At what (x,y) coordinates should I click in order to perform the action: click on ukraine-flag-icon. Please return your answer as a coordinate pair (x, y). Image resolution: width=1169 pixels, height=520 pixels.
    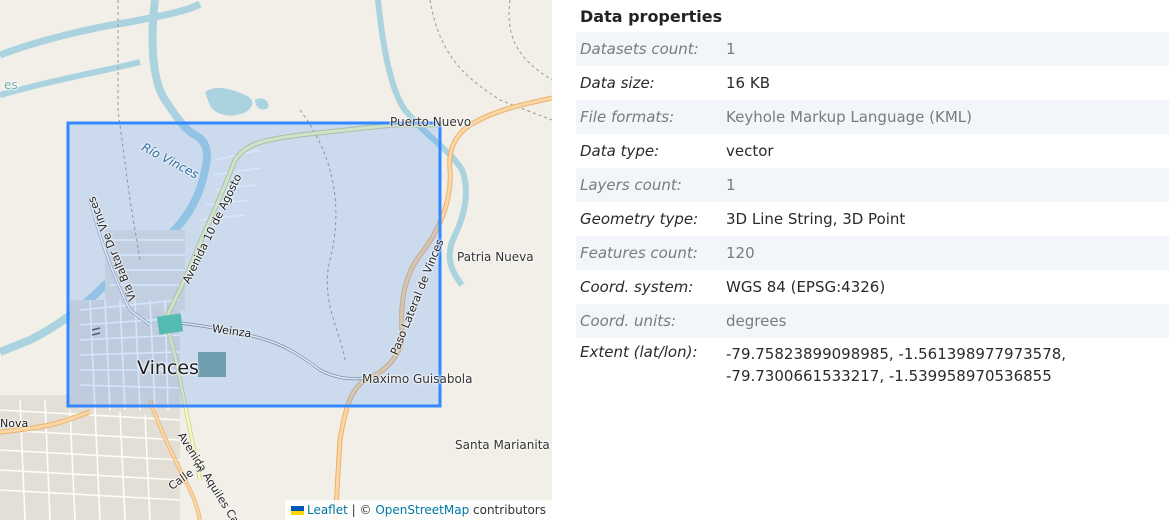
    Looking at the image, I should click on (297, 510).